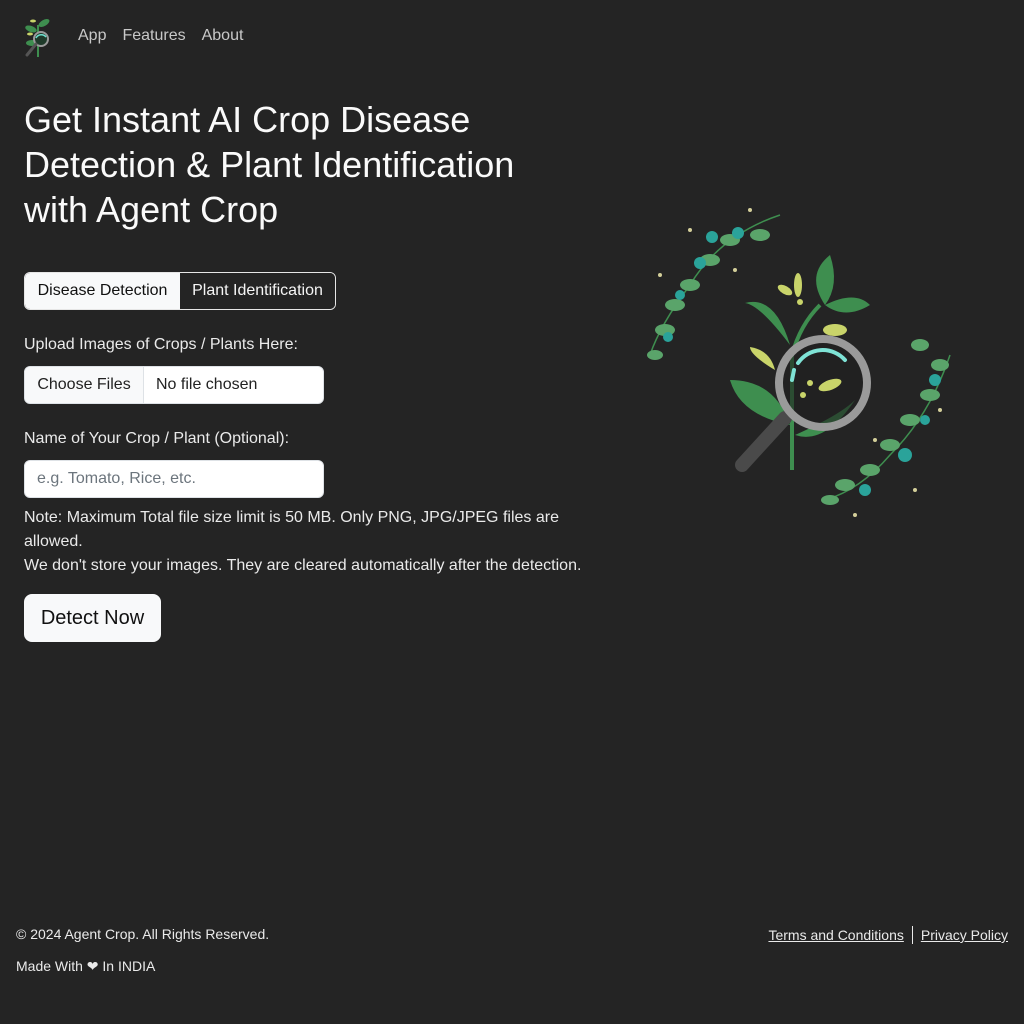 The width and height of the screenshot is (1024, 1024). I want to click on nav-link-app: App, so click(92, 36).